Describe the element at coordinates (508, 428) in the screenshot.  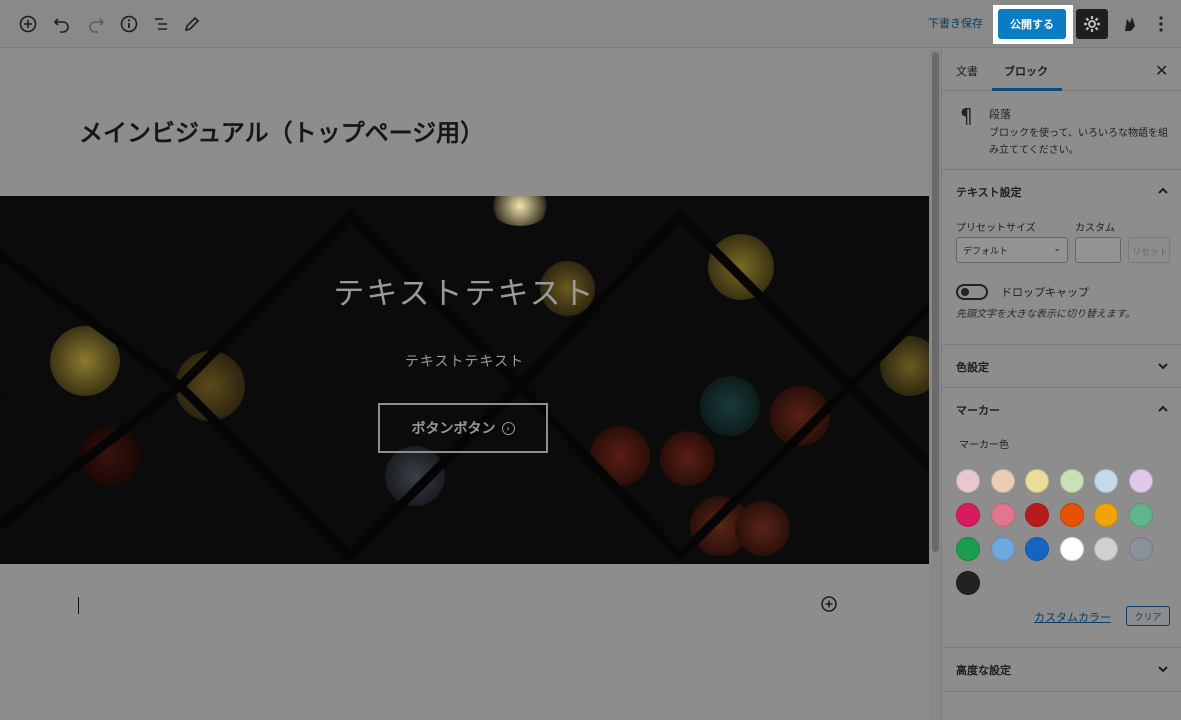
I see `circle-arrow-icon: ›` at that location.